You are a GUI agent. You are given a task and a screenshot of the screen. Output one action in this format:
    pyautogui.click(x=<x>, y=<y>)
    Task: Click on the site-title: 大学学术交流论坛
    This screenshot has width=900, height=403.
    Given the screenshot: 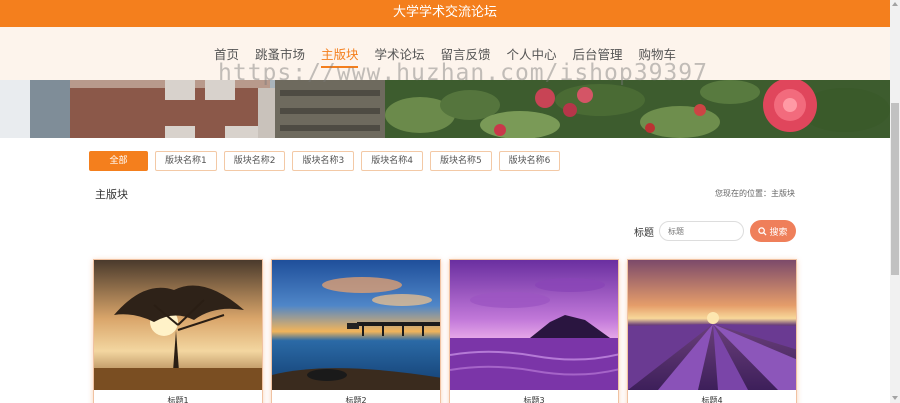 What is the action you would take?
    pyautogui.click(x=444, y=12)
    